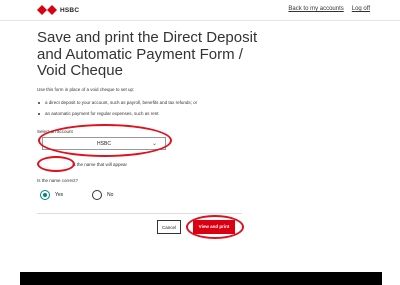 Image resolution: width=400 pixels, height=285 pixels. I want to click on no-radio, so click(97, 195).